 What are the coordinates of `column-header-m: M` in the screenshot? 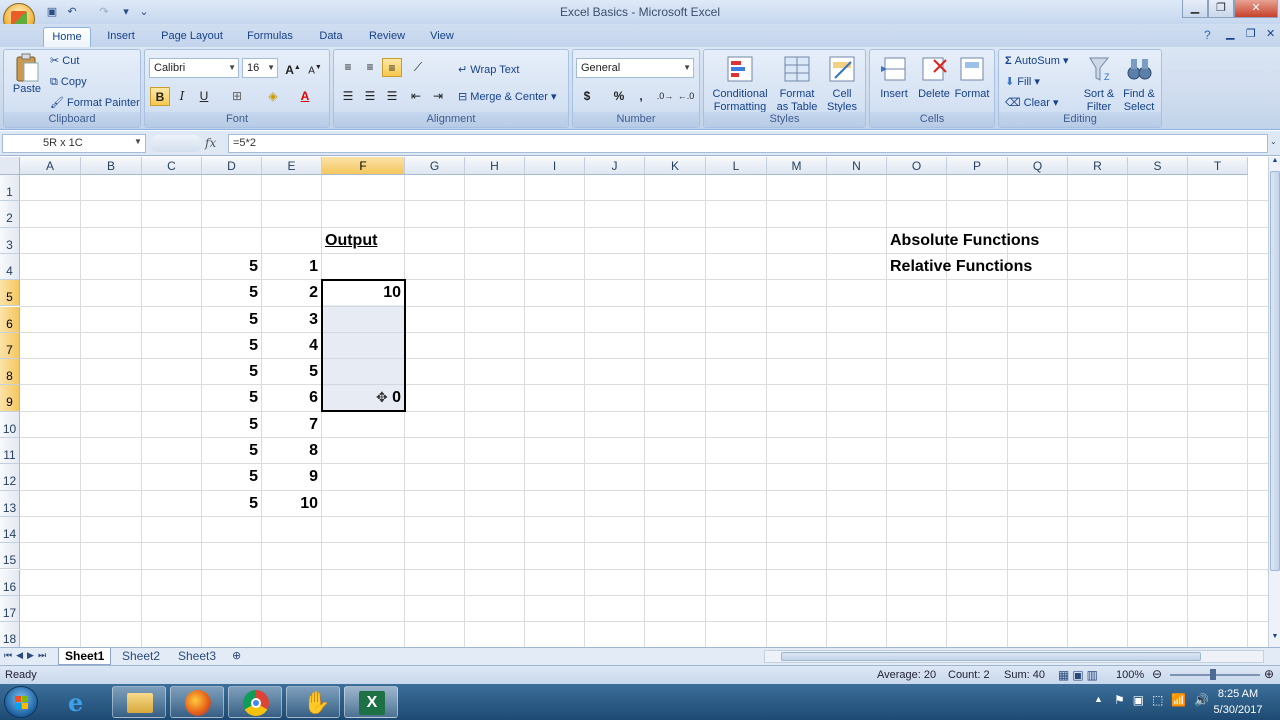 It's located at (797, 166).